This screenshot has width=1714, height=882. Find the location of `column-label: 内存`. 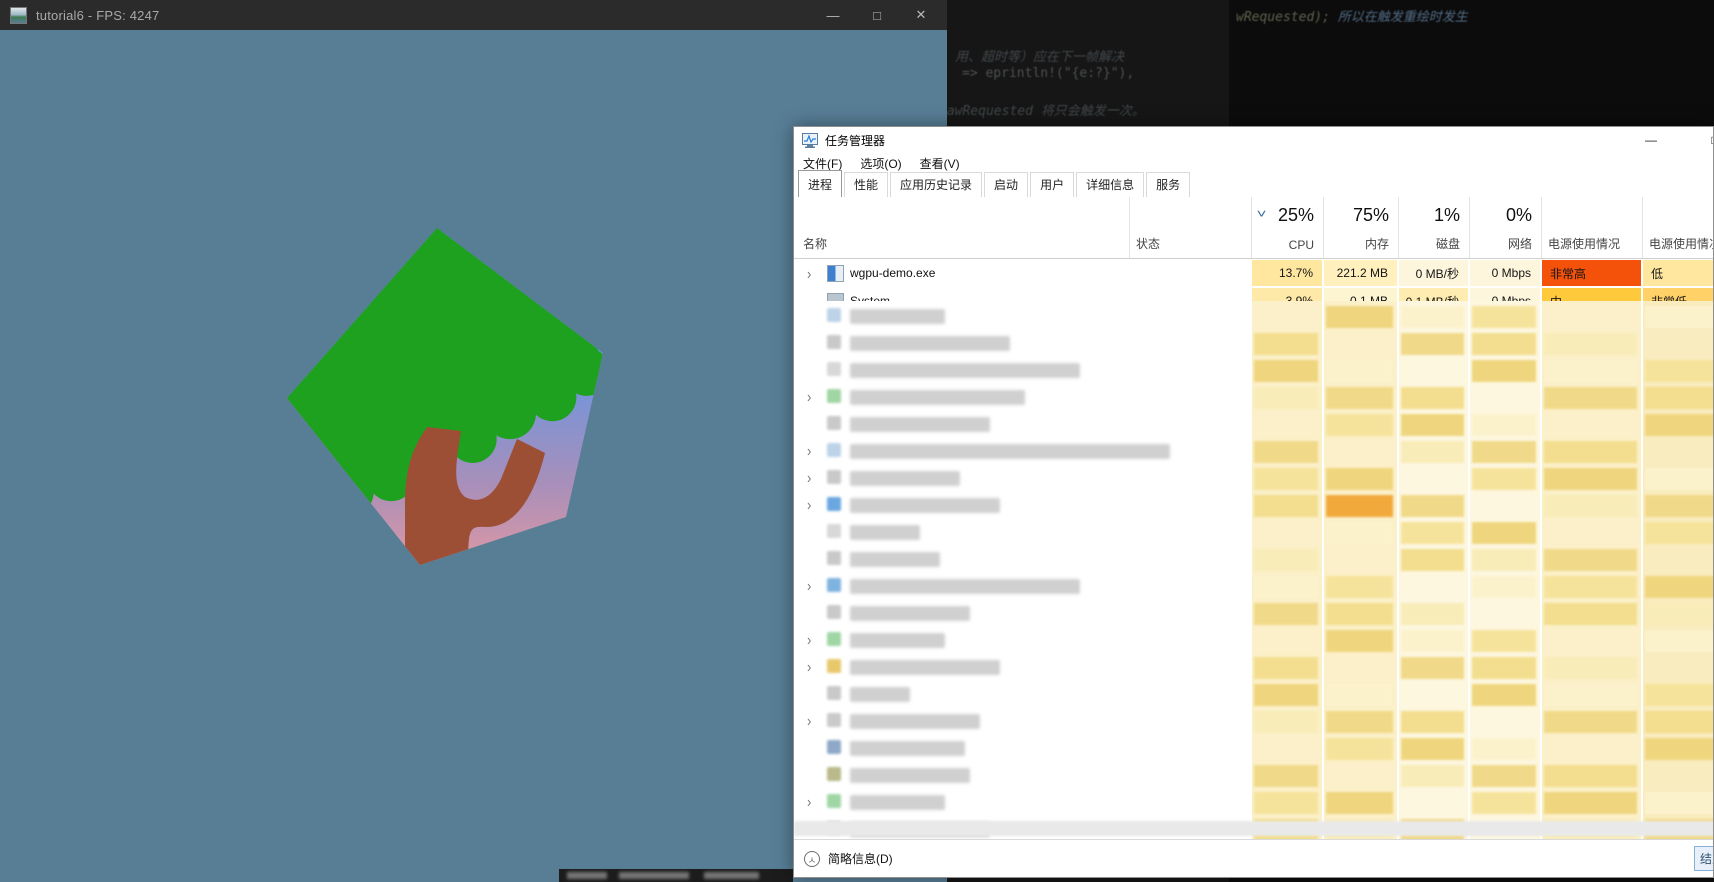

column-label: 内存 is located at coordinates (1376, 244).